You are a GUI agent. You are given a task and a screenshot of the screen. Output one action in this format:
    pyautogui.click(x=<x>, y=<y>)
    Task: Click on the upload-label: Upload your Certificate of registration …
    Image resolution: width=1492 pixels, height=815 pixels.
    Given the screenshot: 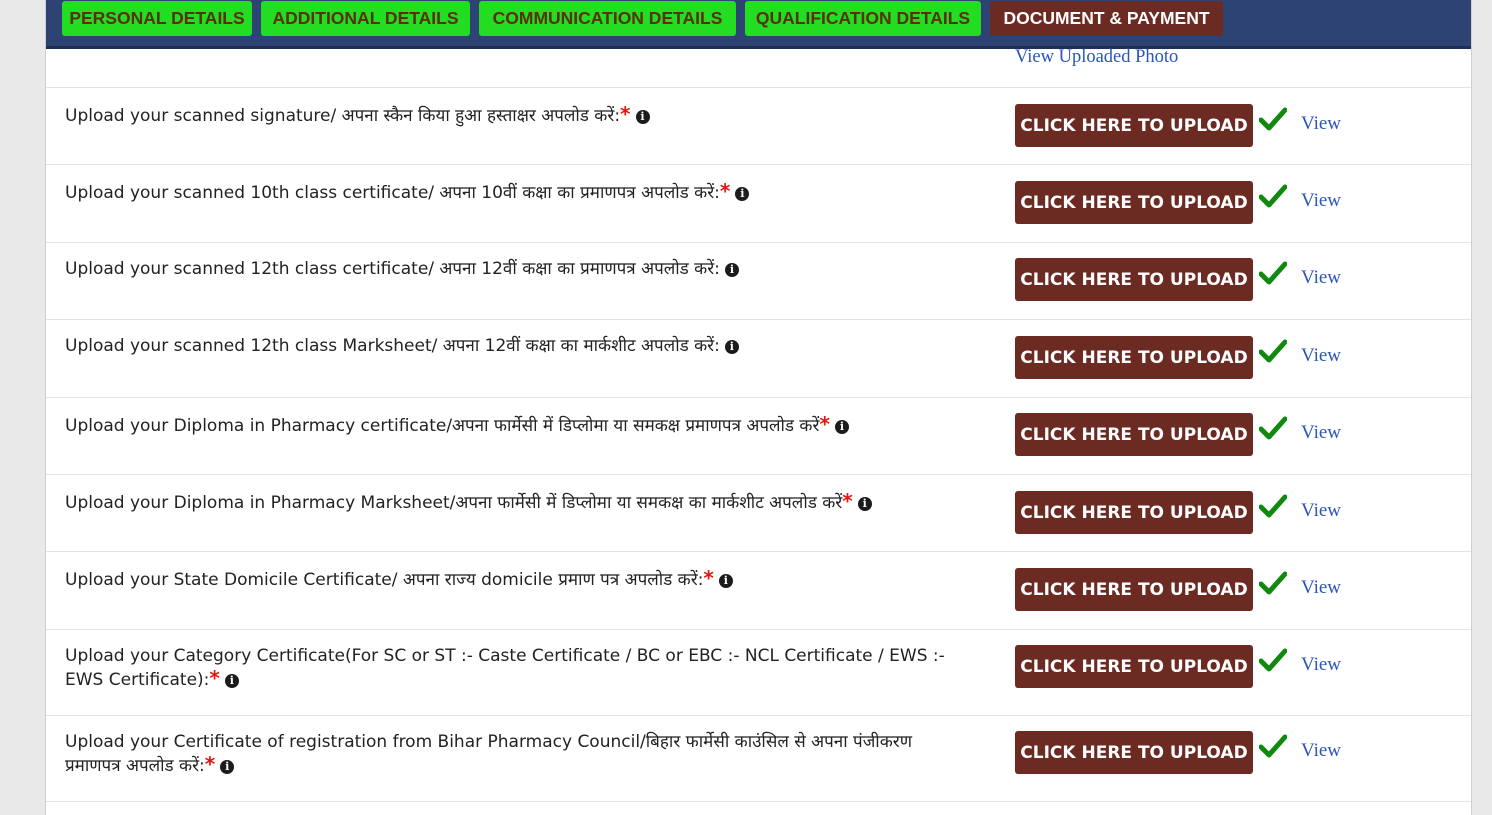 What is the action you would take?
    pyautogui.click(x=505, y=754)
    